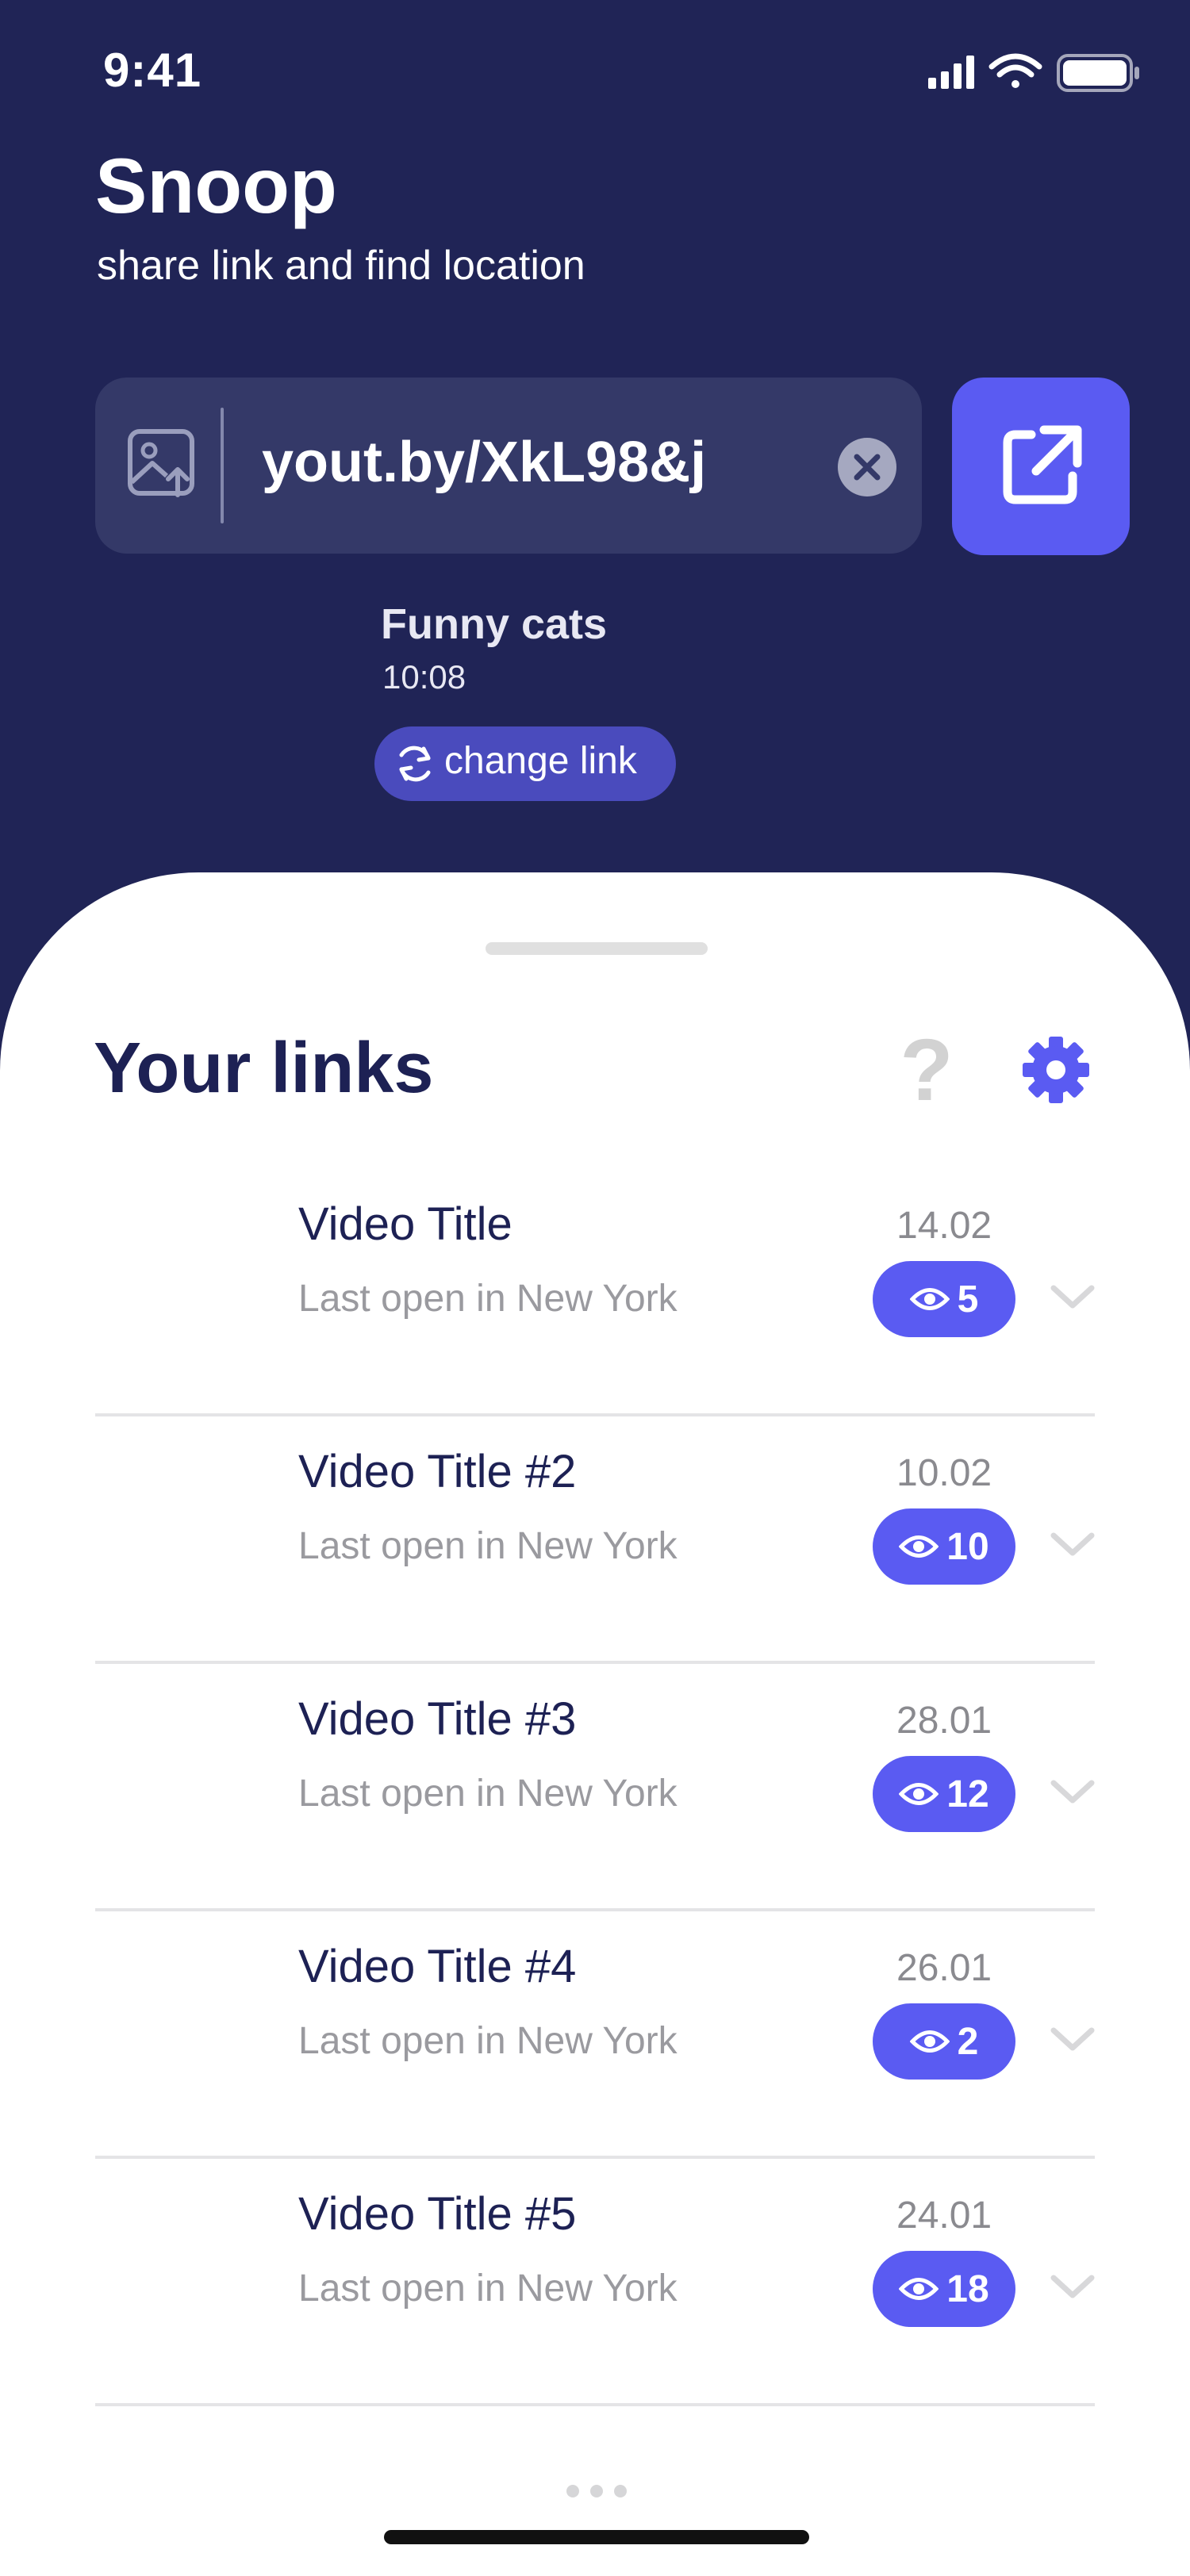  Describe the element at coordinates (437, 1966) in the screenshot. I see `link-title: Video Title #4` at that location.